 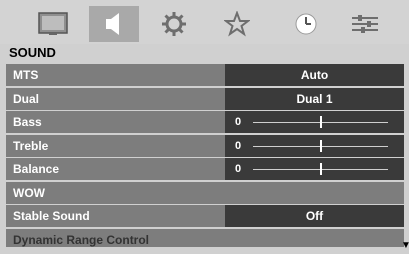 What do you see at coordinates (51, 216) in the screenshot?
I see `menu-row-label: Stable Sound` at bounding box center [51, 216].